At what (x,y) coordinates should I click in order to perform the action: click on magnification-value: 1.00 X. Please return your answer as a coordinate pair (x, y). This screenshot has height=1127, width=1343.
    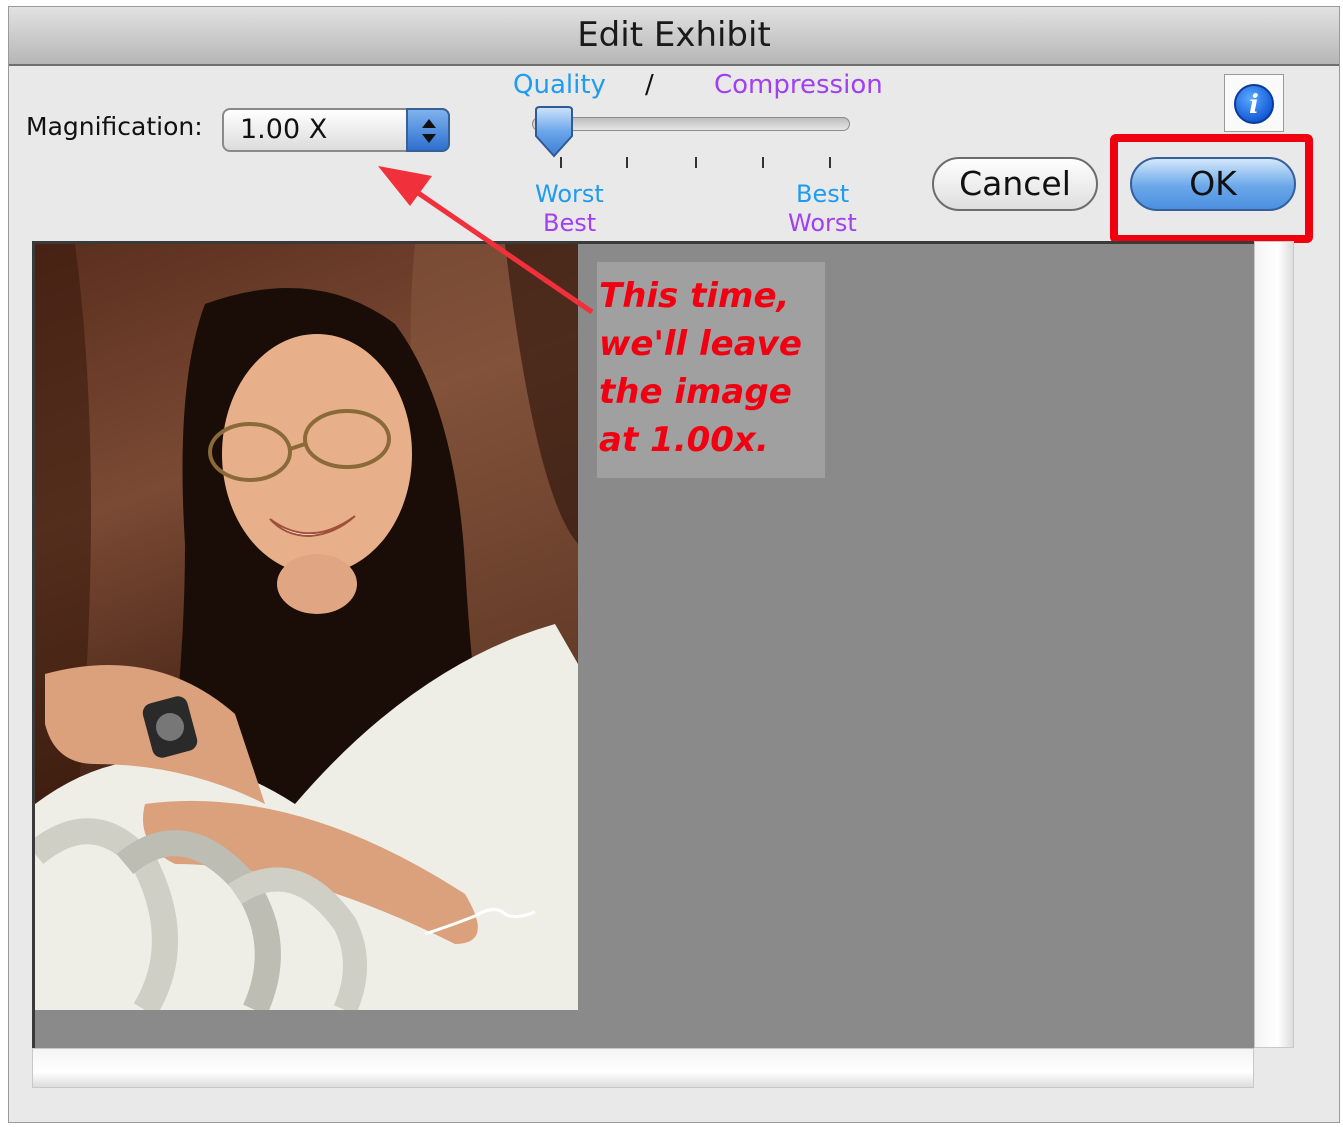
    Looking at the image, I should click on (284, 129).